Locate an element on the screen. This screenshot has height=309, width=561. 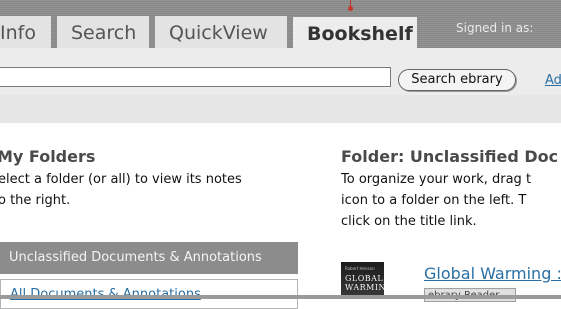
document-title-link: Global Warming : is located at coordinates (492, 273).